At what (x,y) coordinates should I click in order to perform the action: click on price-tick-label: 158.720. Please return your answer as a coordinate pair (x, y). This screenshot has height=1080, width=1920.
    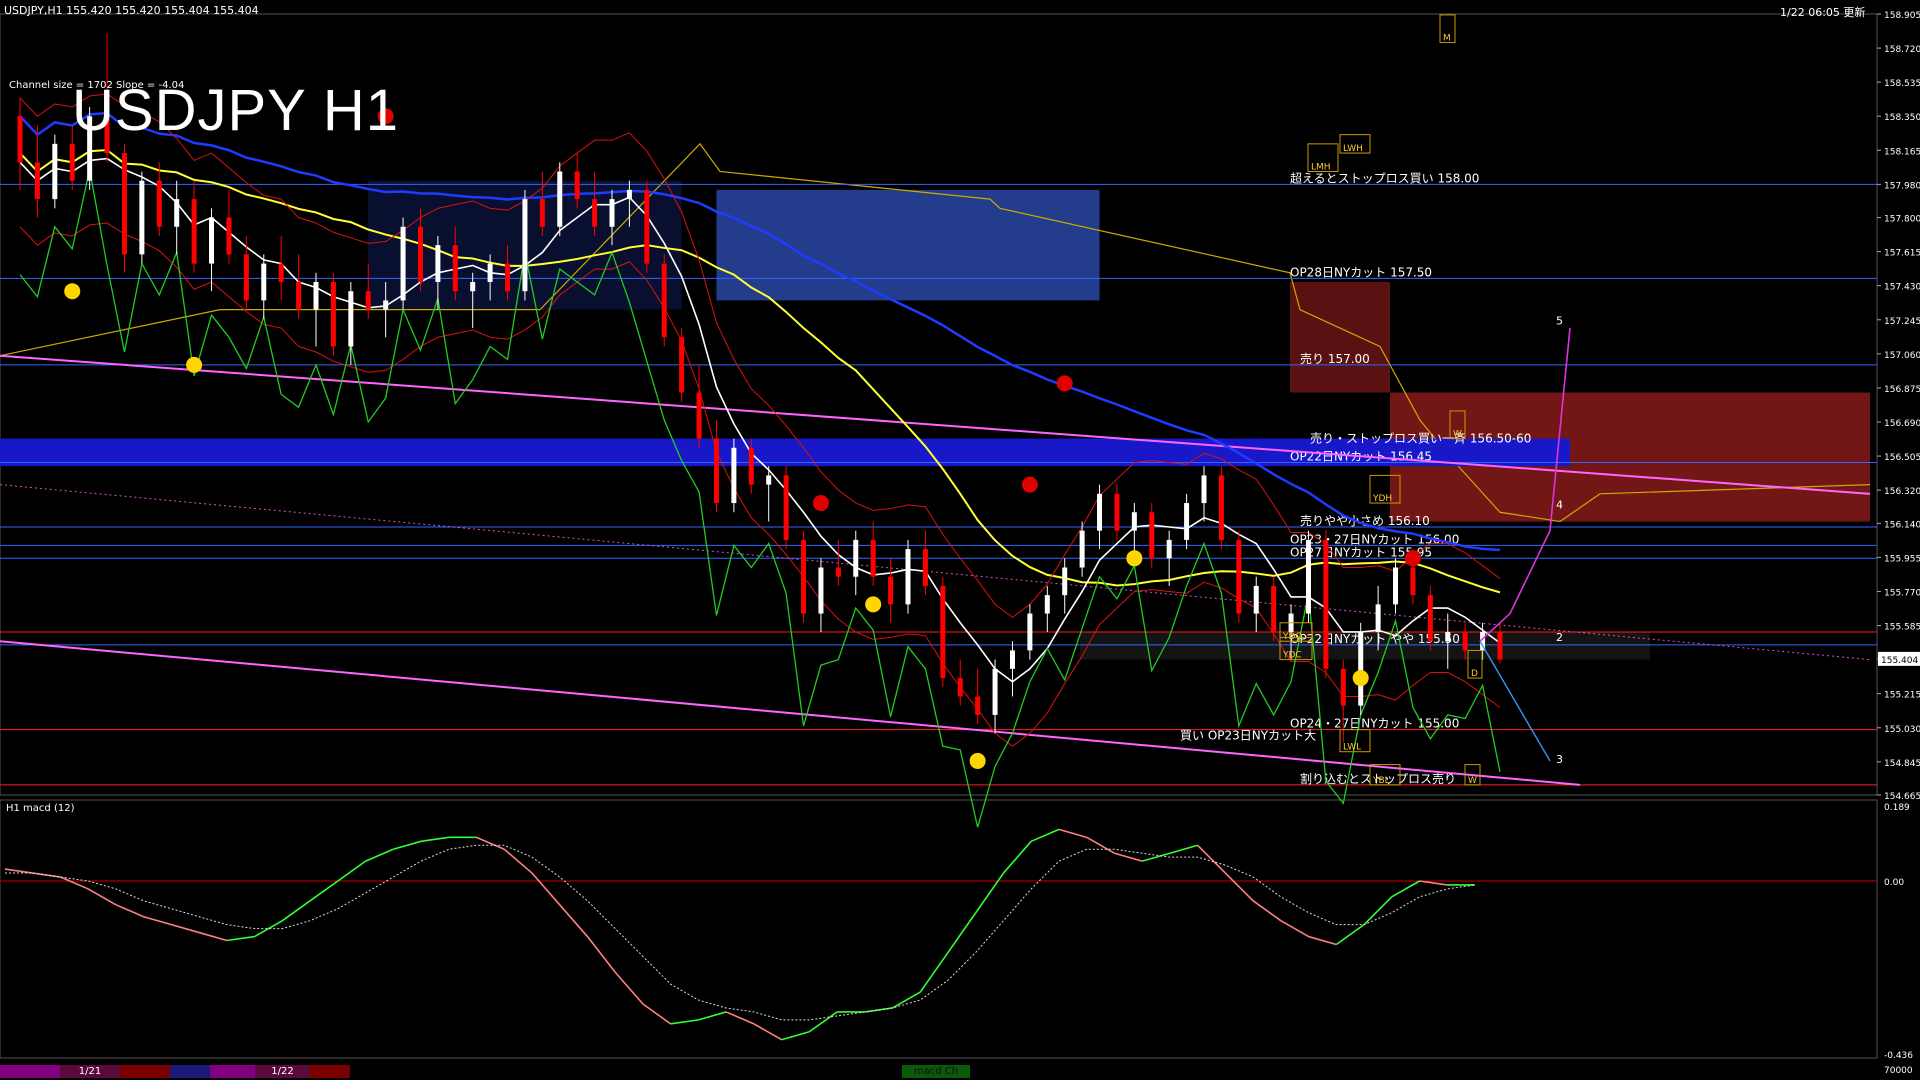
    Looking at the image, I should click on (1902, 50).